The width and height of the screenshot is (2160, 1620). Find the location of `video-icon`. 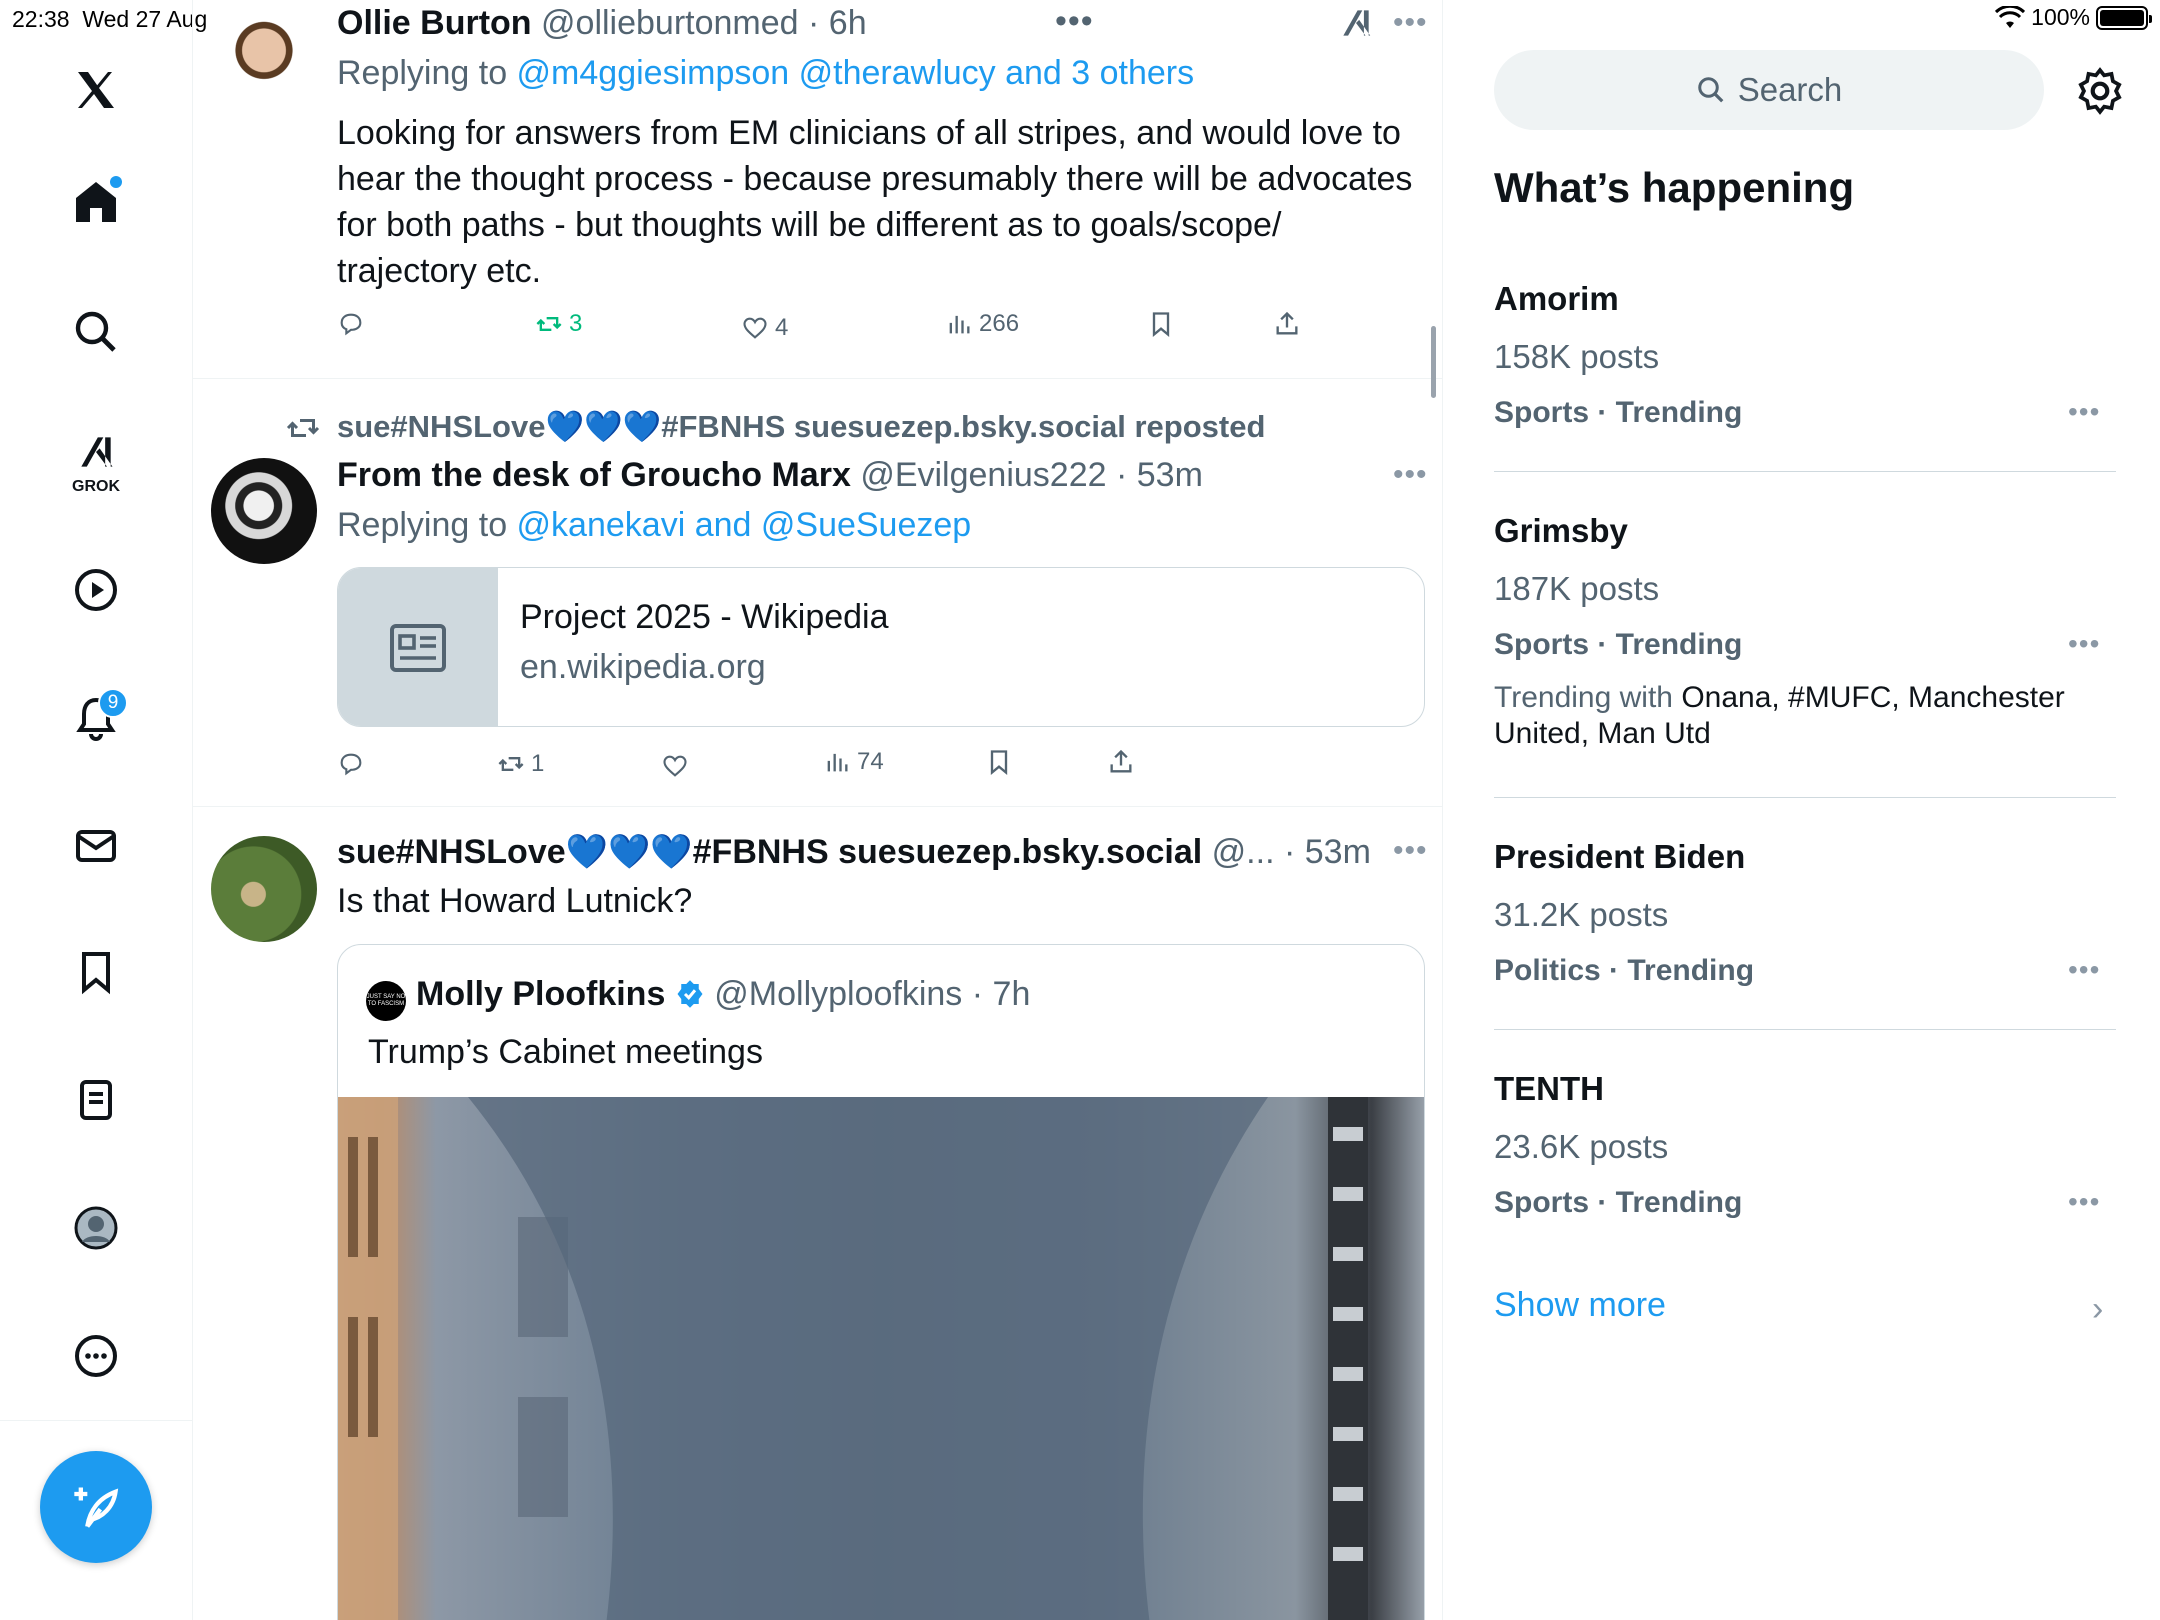

video-icon is located at coordinates (96, 590).